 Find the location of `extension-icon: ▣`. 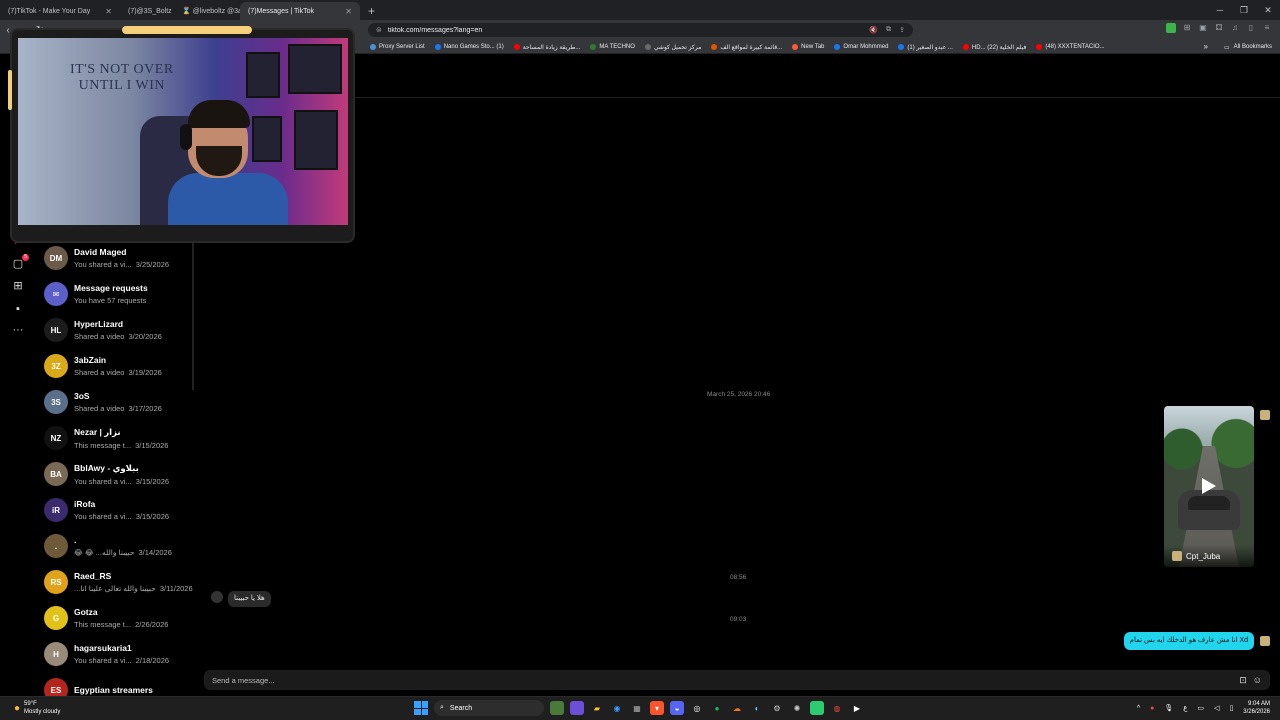

extension-icon: ▣ is located at coordinates (1203, 28).